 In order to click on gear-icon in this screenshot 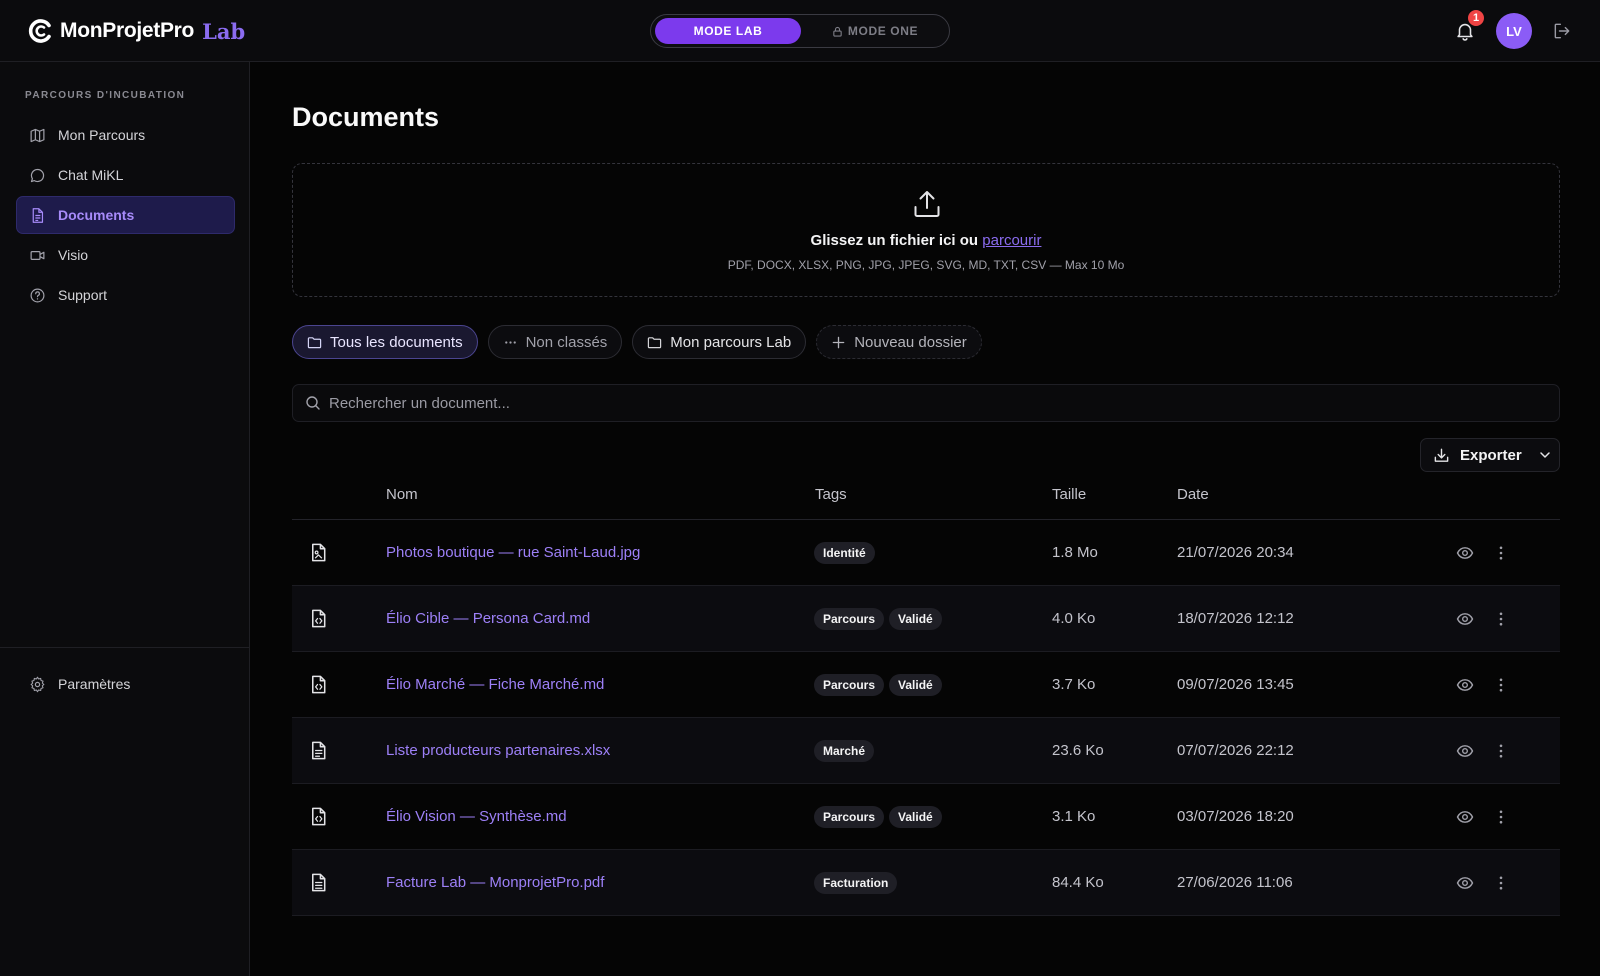, I will do `click(37, 684)`.